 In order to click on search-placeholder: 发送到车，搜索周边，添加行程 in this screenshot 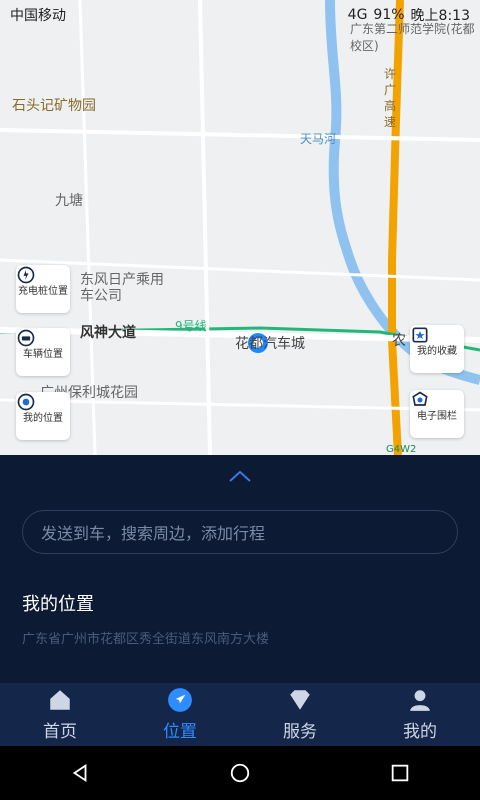, I will do `click(153, 533)`.